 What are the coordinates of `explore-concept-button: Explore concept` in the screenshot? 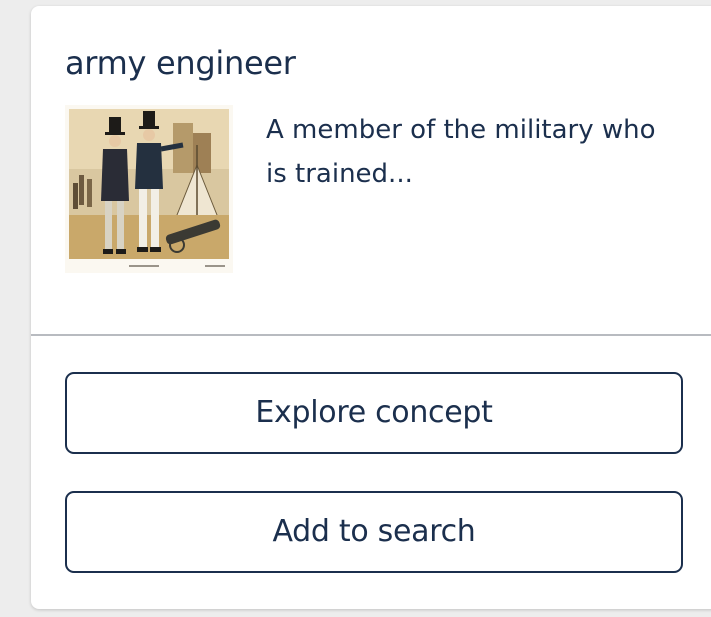 It's located at (374, 413).